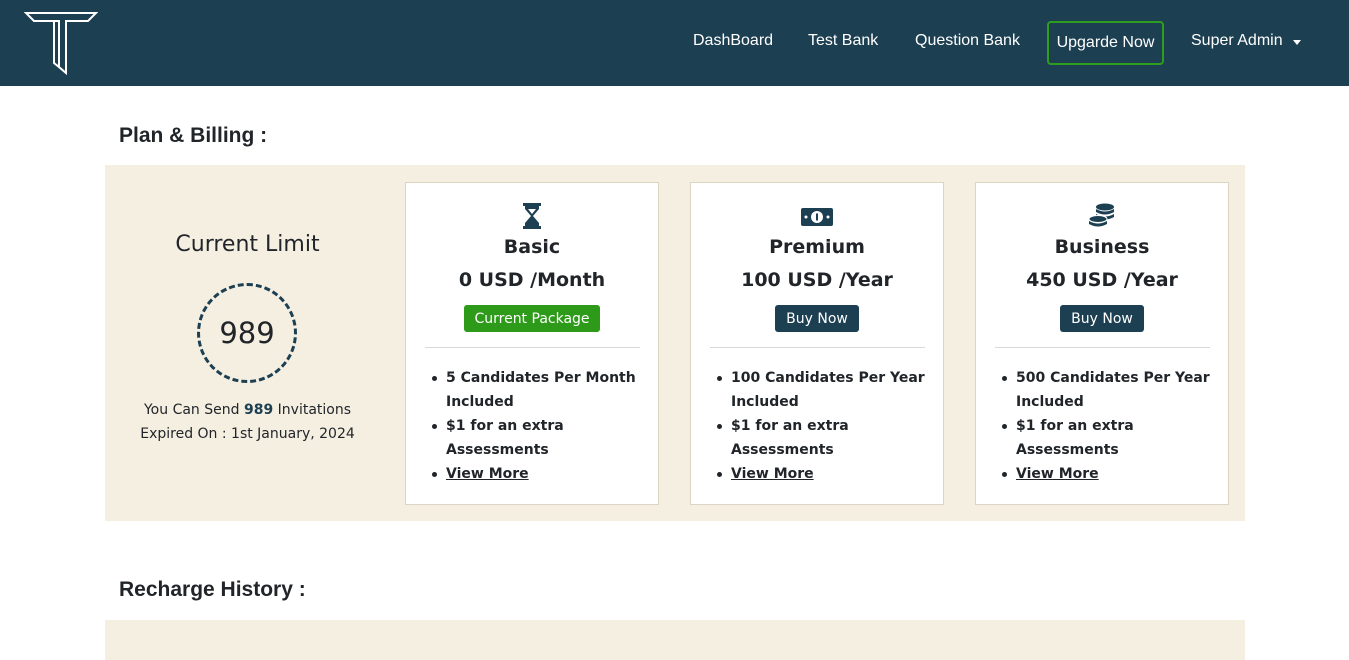  I want to click on feature-item: 500 Candidates Per Year Included, so click(1103, 390).